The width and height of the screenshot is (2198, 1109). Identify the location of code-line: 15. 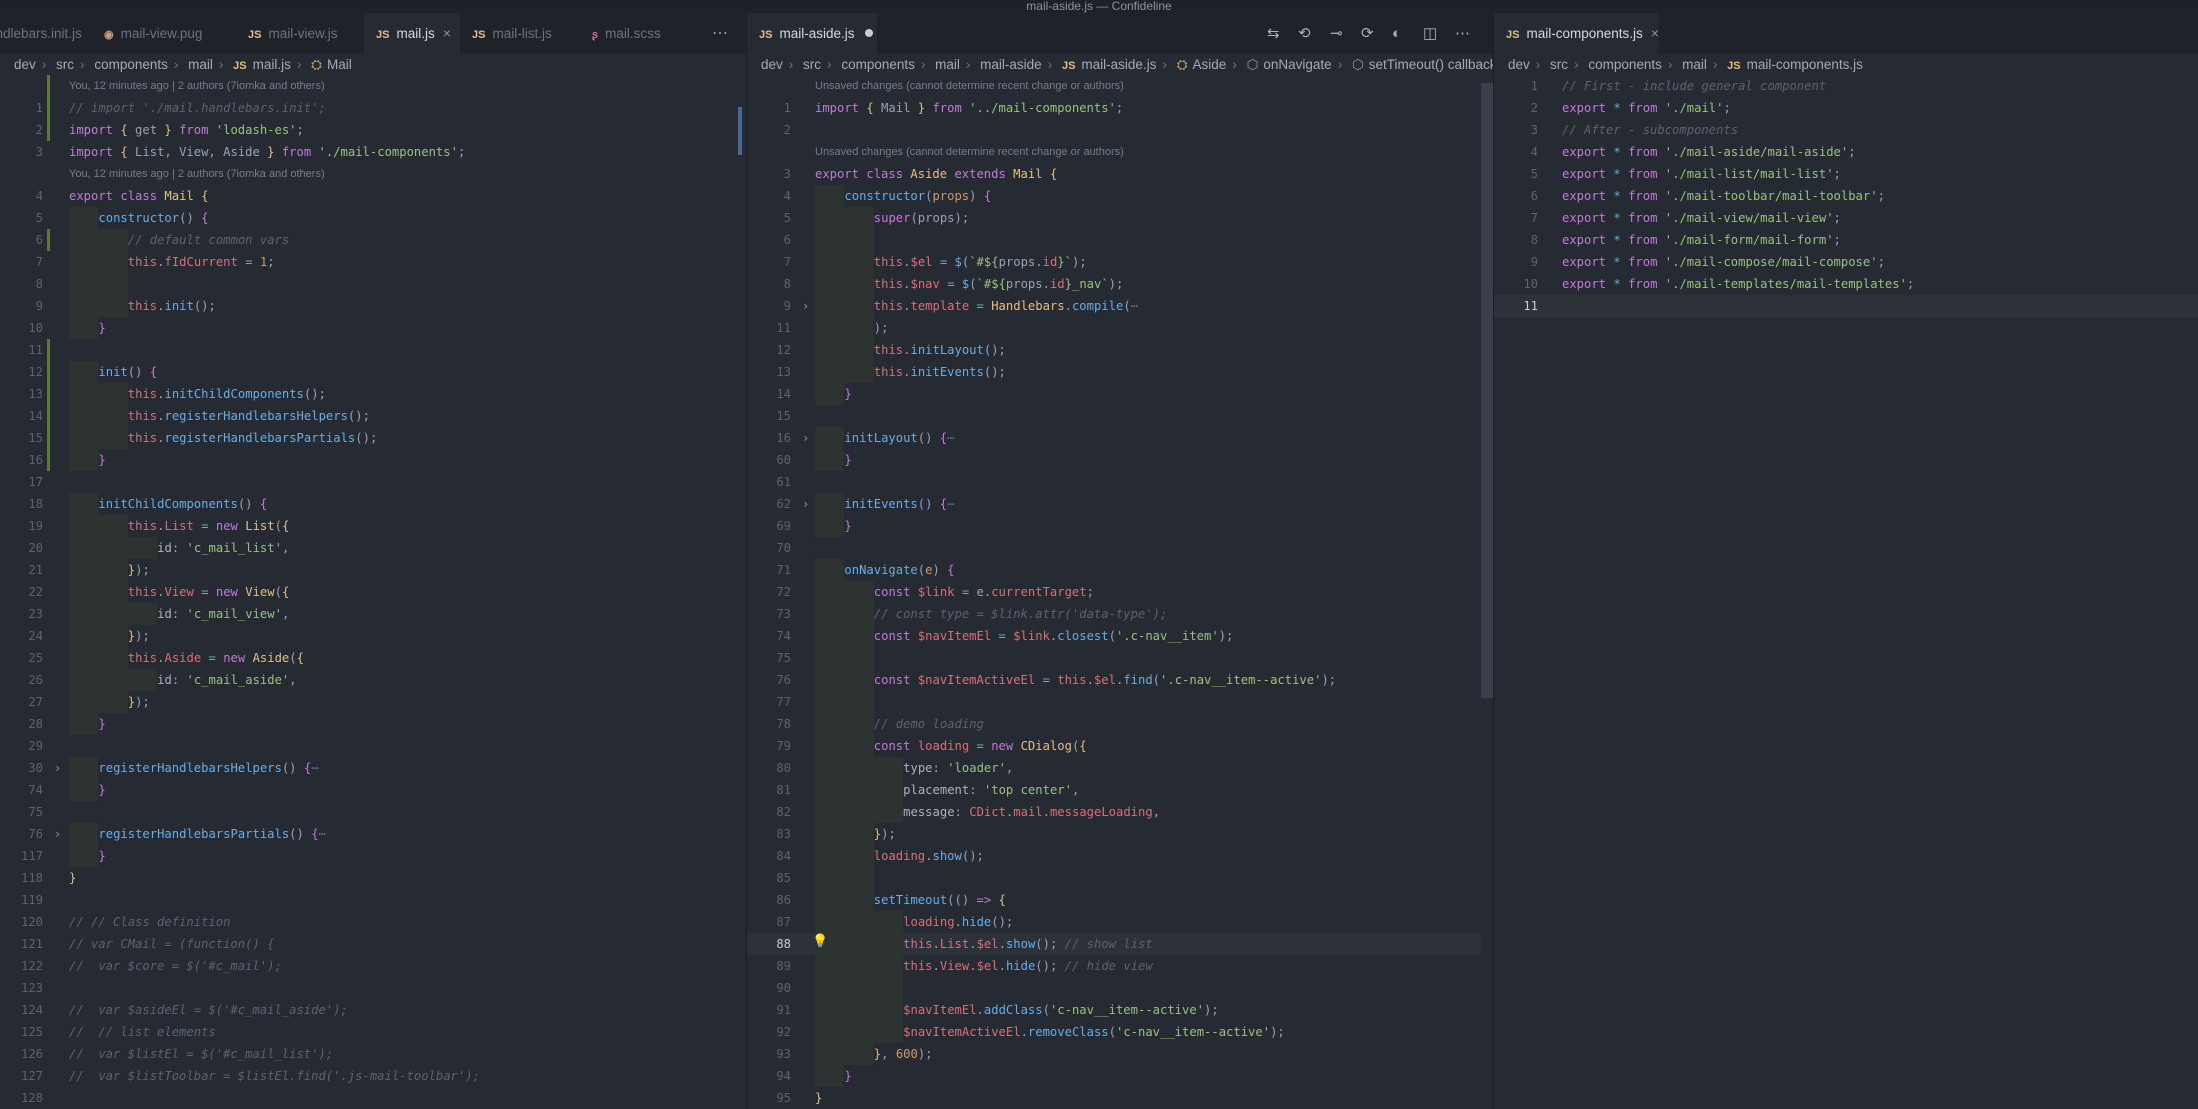
(1120, 416).